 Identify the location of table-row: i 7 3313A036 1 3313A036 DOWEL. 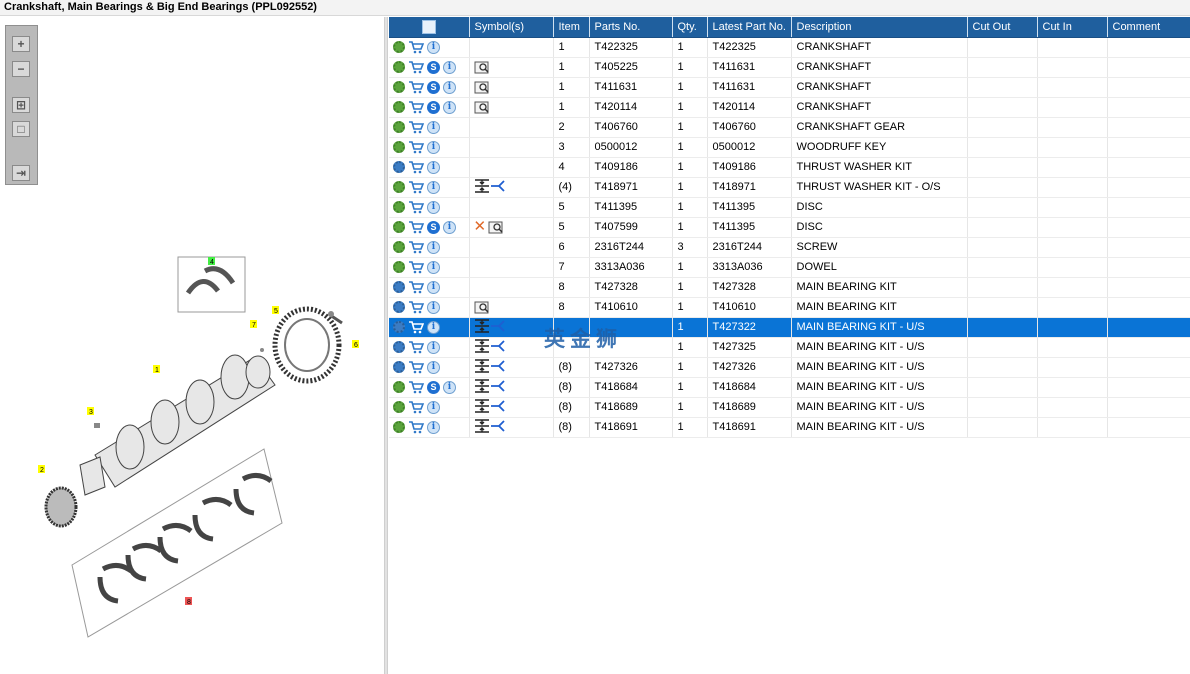
(789, 267).